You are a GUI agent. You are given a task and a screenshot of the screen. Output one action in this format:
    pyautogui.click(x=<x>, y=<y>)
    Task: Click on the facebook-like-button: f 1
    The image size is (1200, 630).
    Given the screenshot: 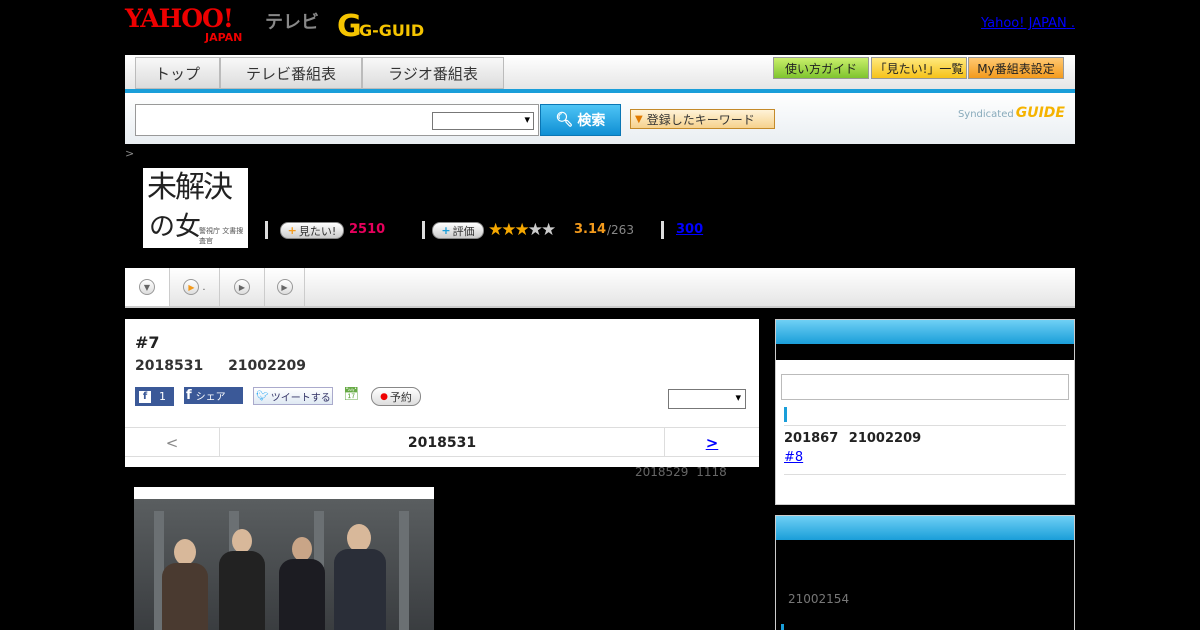 What is the action you would take?
    pyautogui.click(x=154, y=396)
    